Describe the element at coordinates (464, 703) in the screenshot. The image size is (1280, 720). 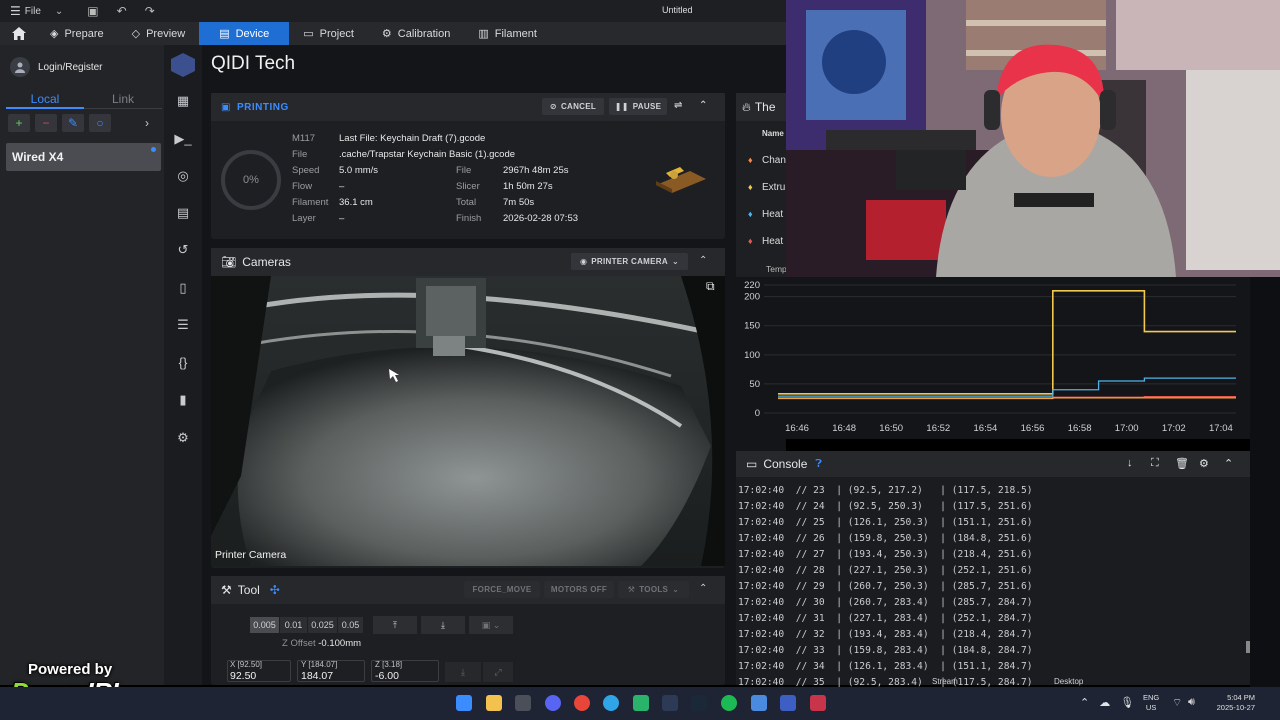
I see `start-icon` at that location.